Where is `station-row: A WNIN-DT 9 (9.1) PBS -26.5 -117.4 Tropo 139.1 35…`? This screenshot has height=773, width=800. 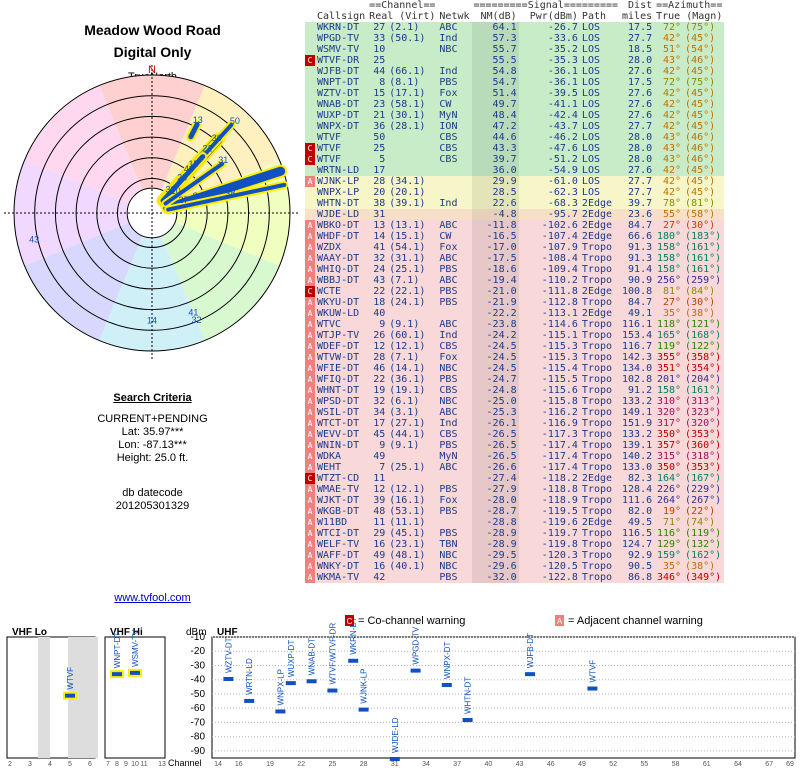
station-row: A WNIN-DT 9 (9.1) PBS -26.5 -117.4 Tropo 139.1 35… is located at coordinates (515, 445).